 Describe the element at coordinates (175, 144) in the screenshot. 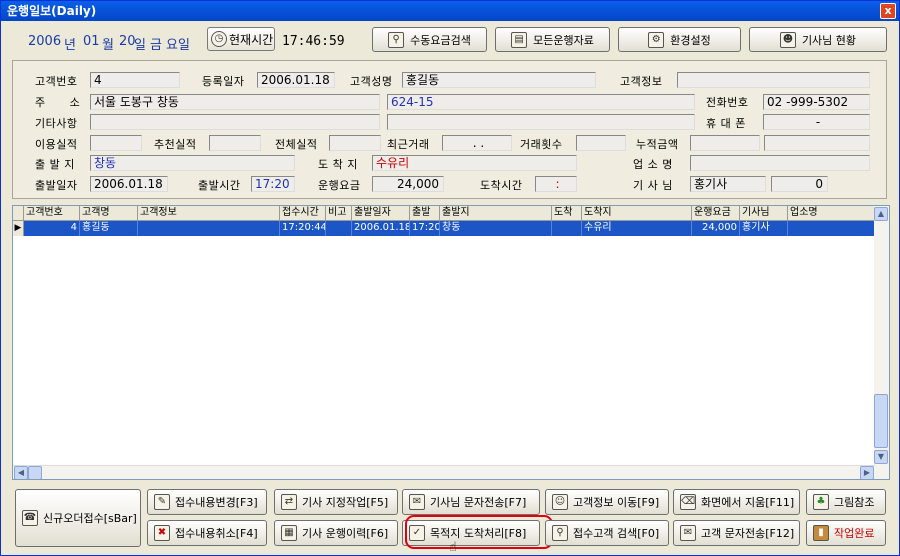

I see `recommend-label: 추천실적` at that location.